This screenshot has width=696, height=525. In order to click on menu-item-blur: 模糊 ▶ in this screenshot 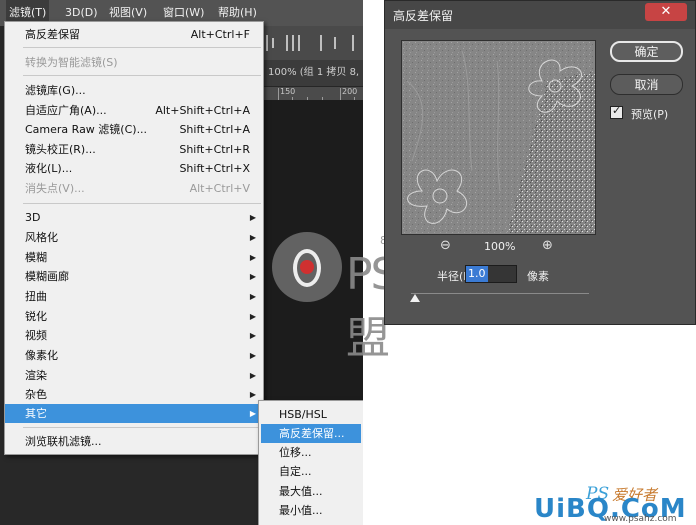, I will do `click(134, 257)`.